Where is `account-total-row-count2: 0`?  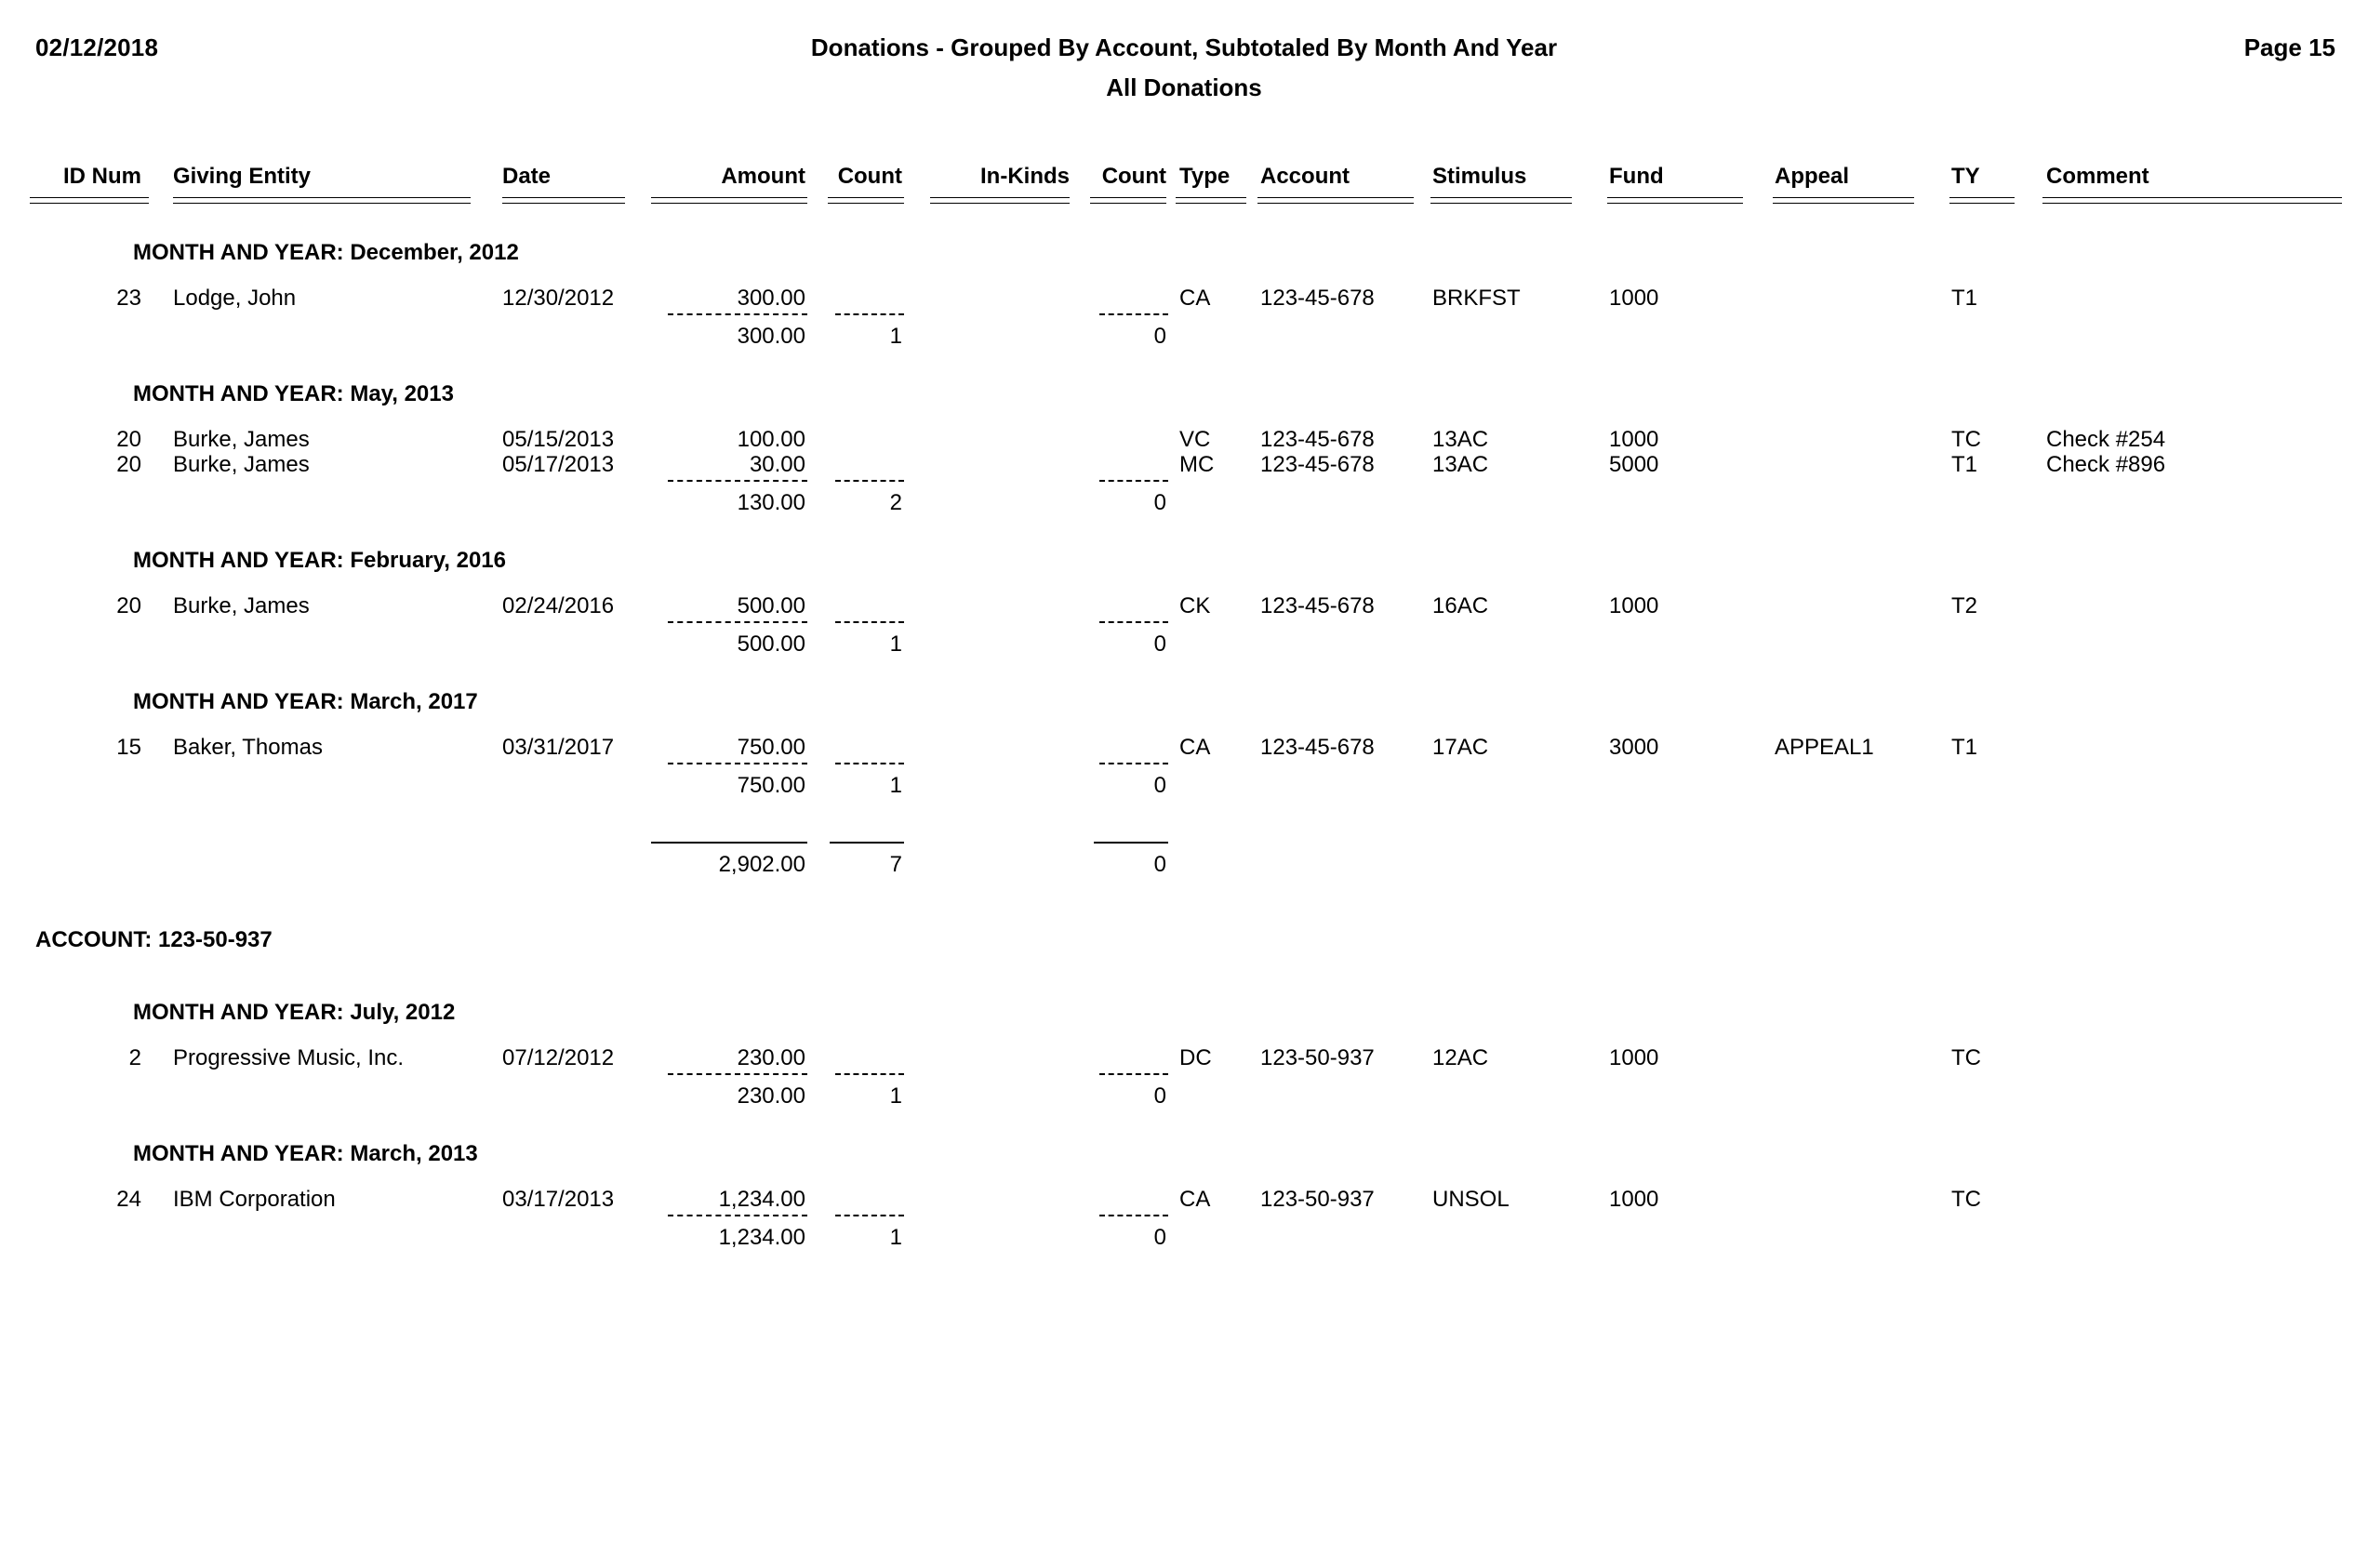
account-total-row-count2: 0 is located at coordinates (1159, 864).